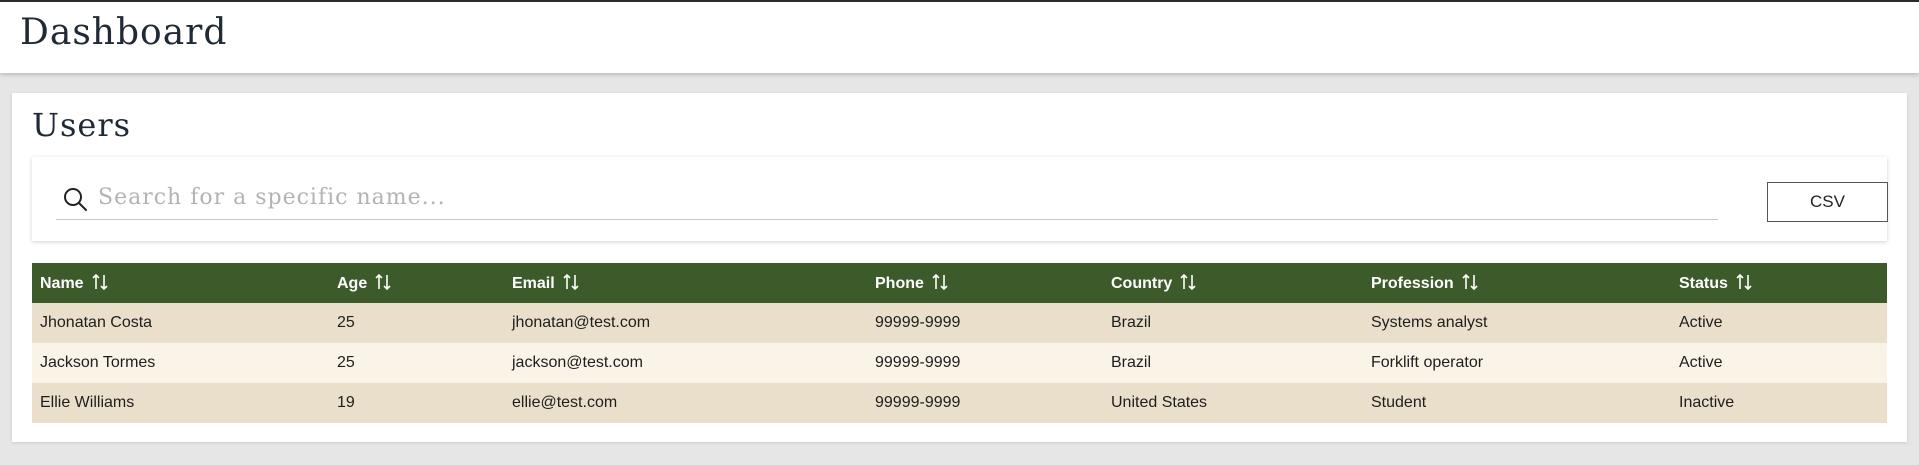 Image resolution: width=1919 pixels, height=465 pixels. What do you see at coordinates (1779, 283) in the screenshot?
I see `column-header-status: Status` at bounding box center [1779, 283].